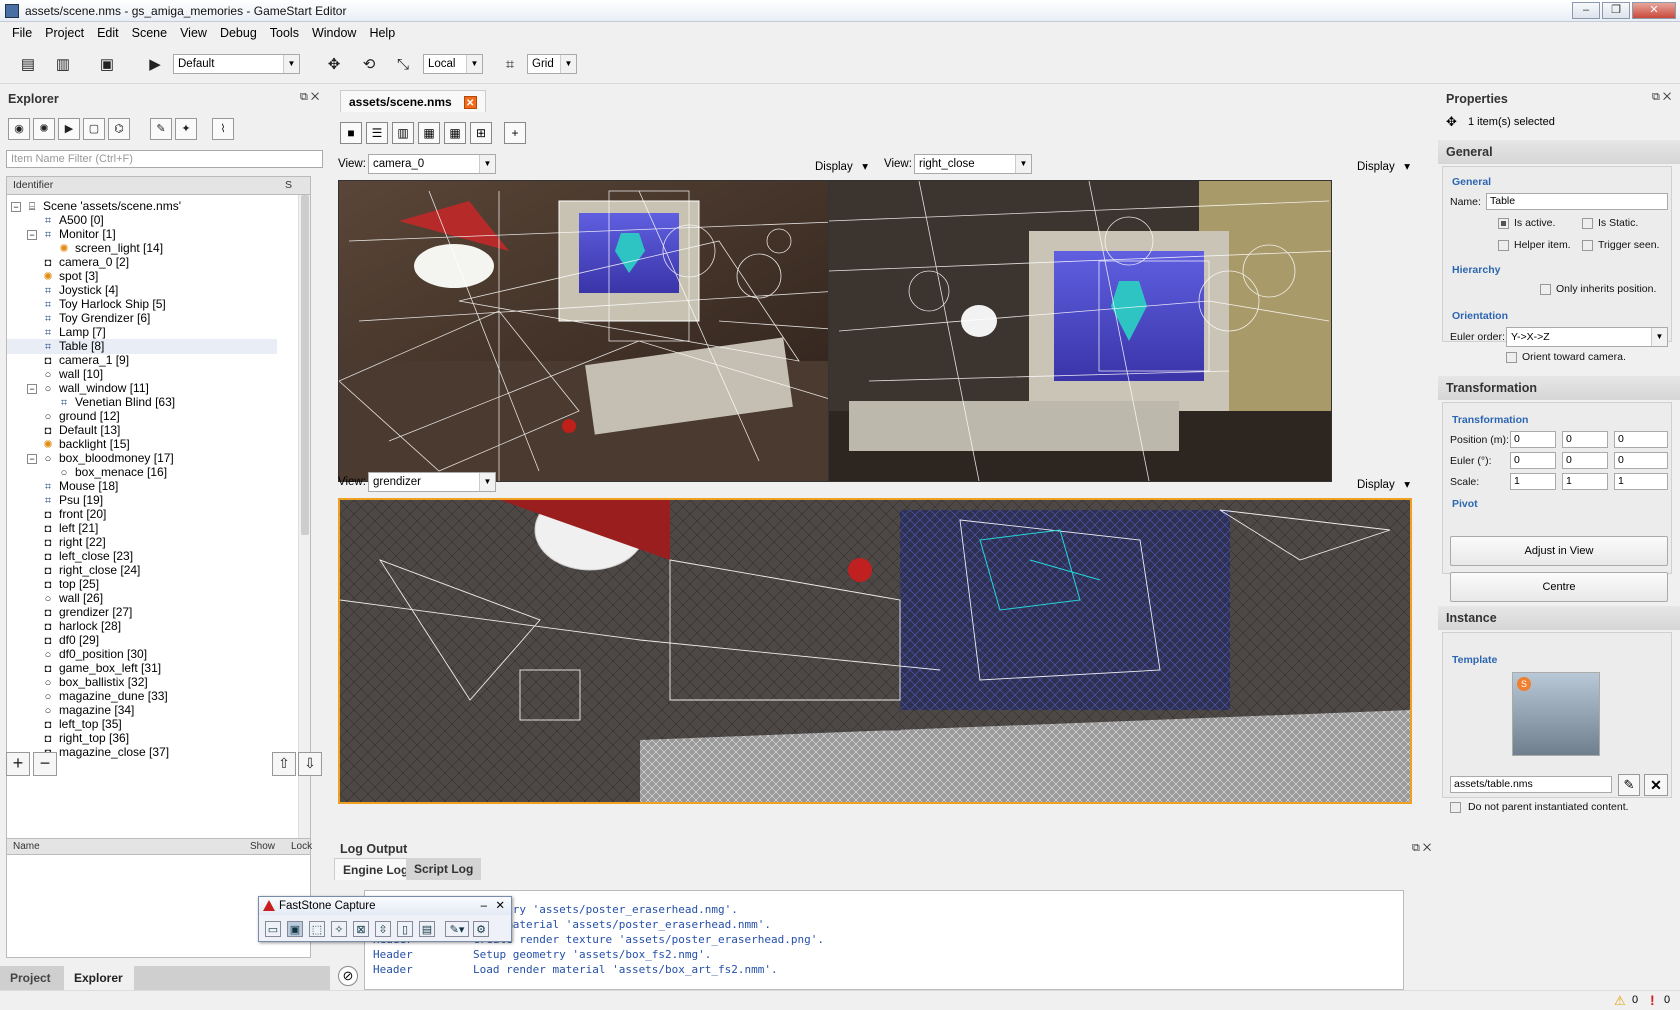 Image resolution: width=1680 pixels, height=1010 pixels. I want to click on tree-item: ○ wall [10], so click(55, 374).